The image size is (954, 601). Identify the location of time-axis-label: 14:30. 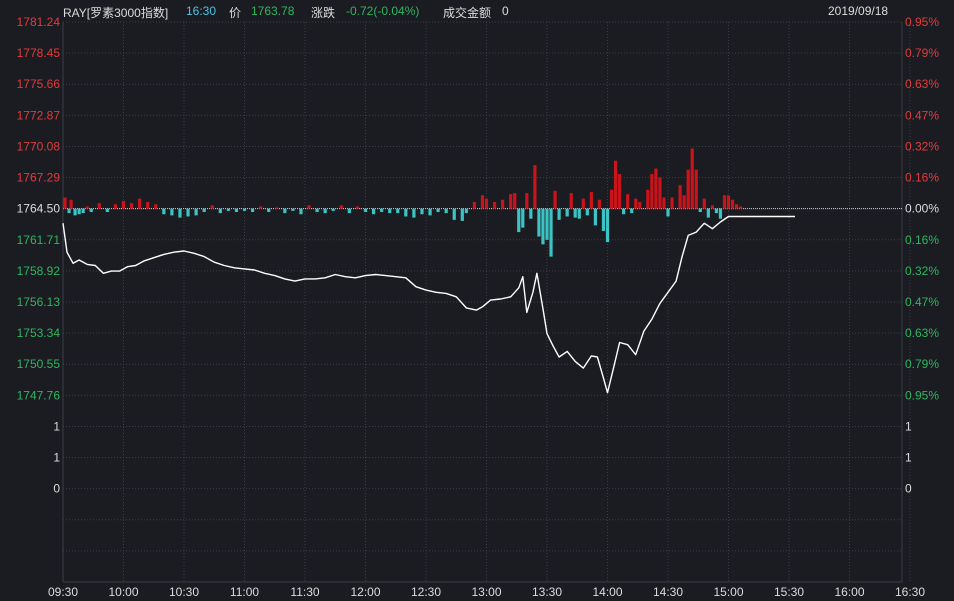
(668, 592).